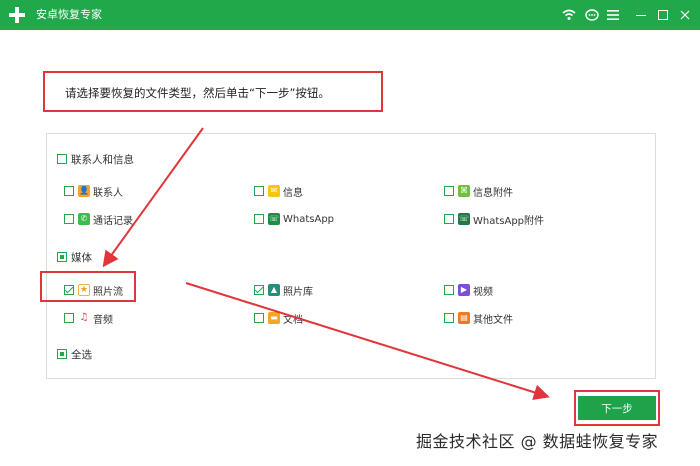  I want to click on option-audio: ♫ 音频, so click(88, 318).